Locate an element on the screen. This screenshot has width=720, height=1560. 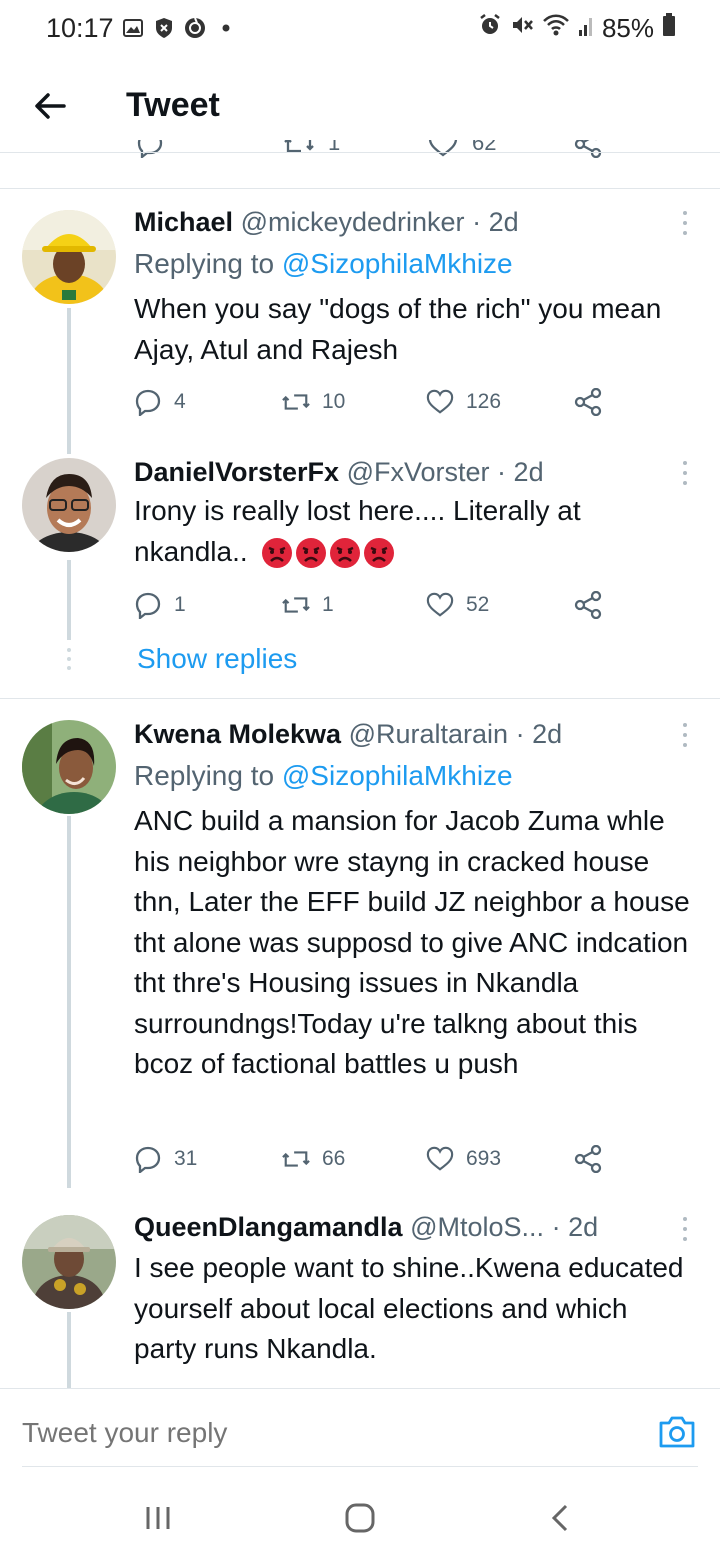
author-name: Kwena Molekwa is located at coordinates (237, 734).